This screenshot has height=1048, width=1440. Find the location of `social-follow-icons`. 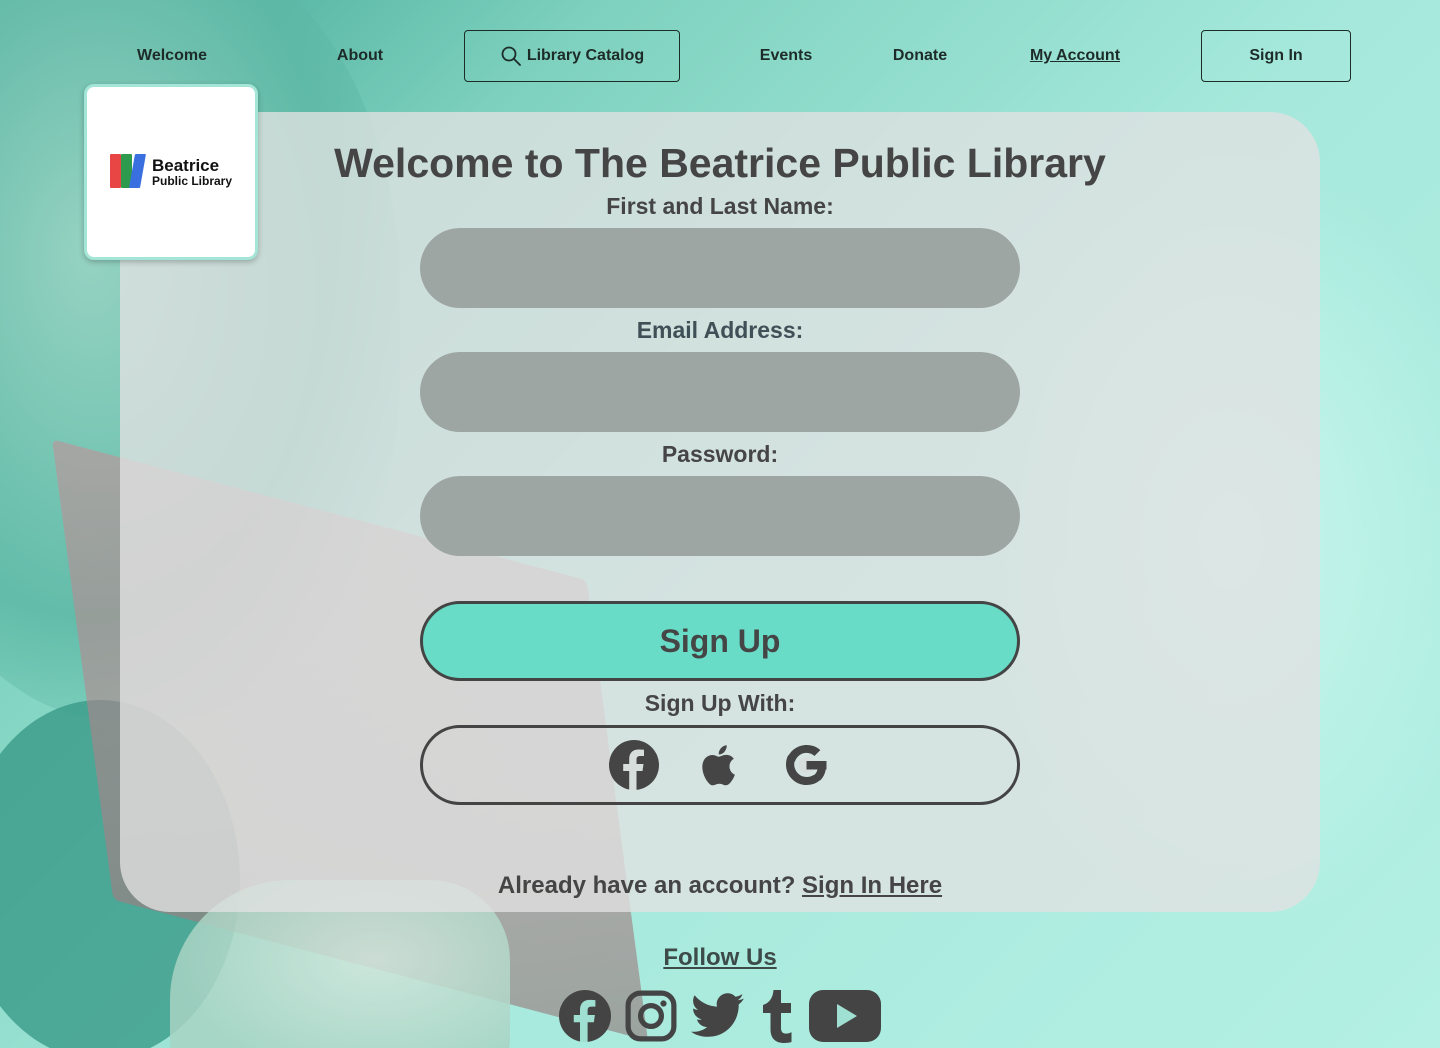

social-follow-icons is located at coordinates (720, 1018).